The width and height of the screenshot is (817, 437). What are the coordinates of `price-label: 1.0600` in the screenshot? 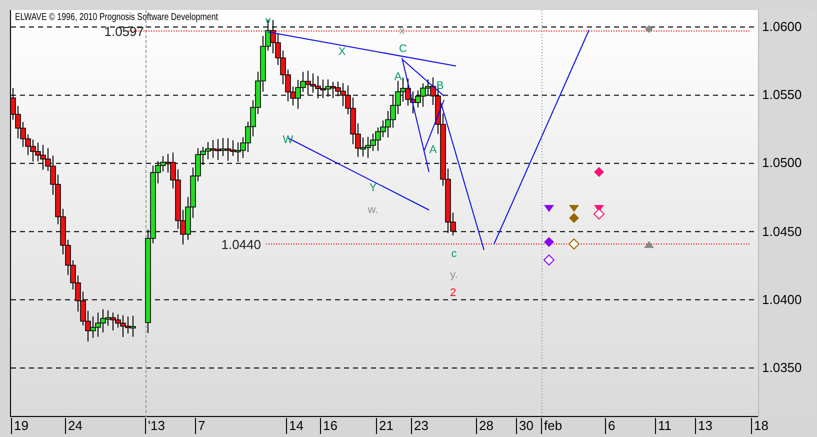 It's located at (782, 27).